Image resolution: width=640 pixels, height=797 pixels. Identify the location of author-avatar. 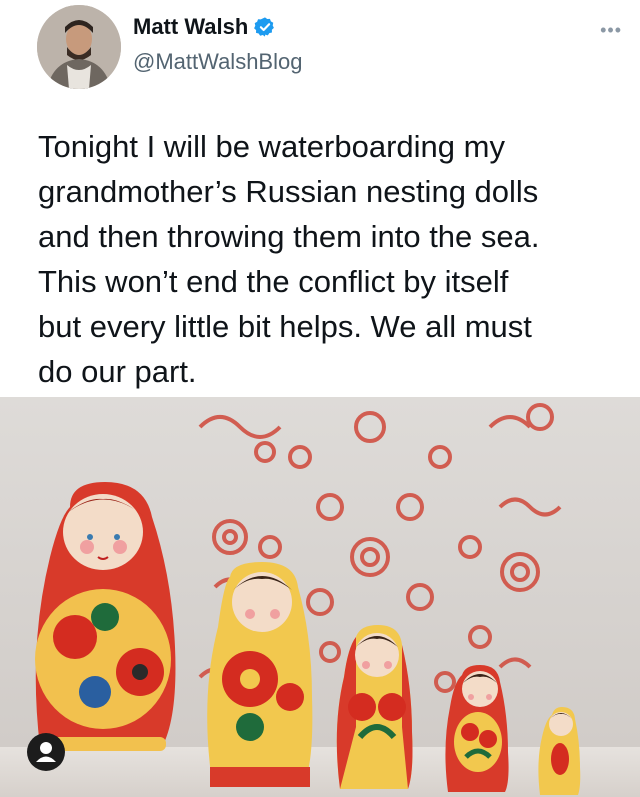
(79, 47).